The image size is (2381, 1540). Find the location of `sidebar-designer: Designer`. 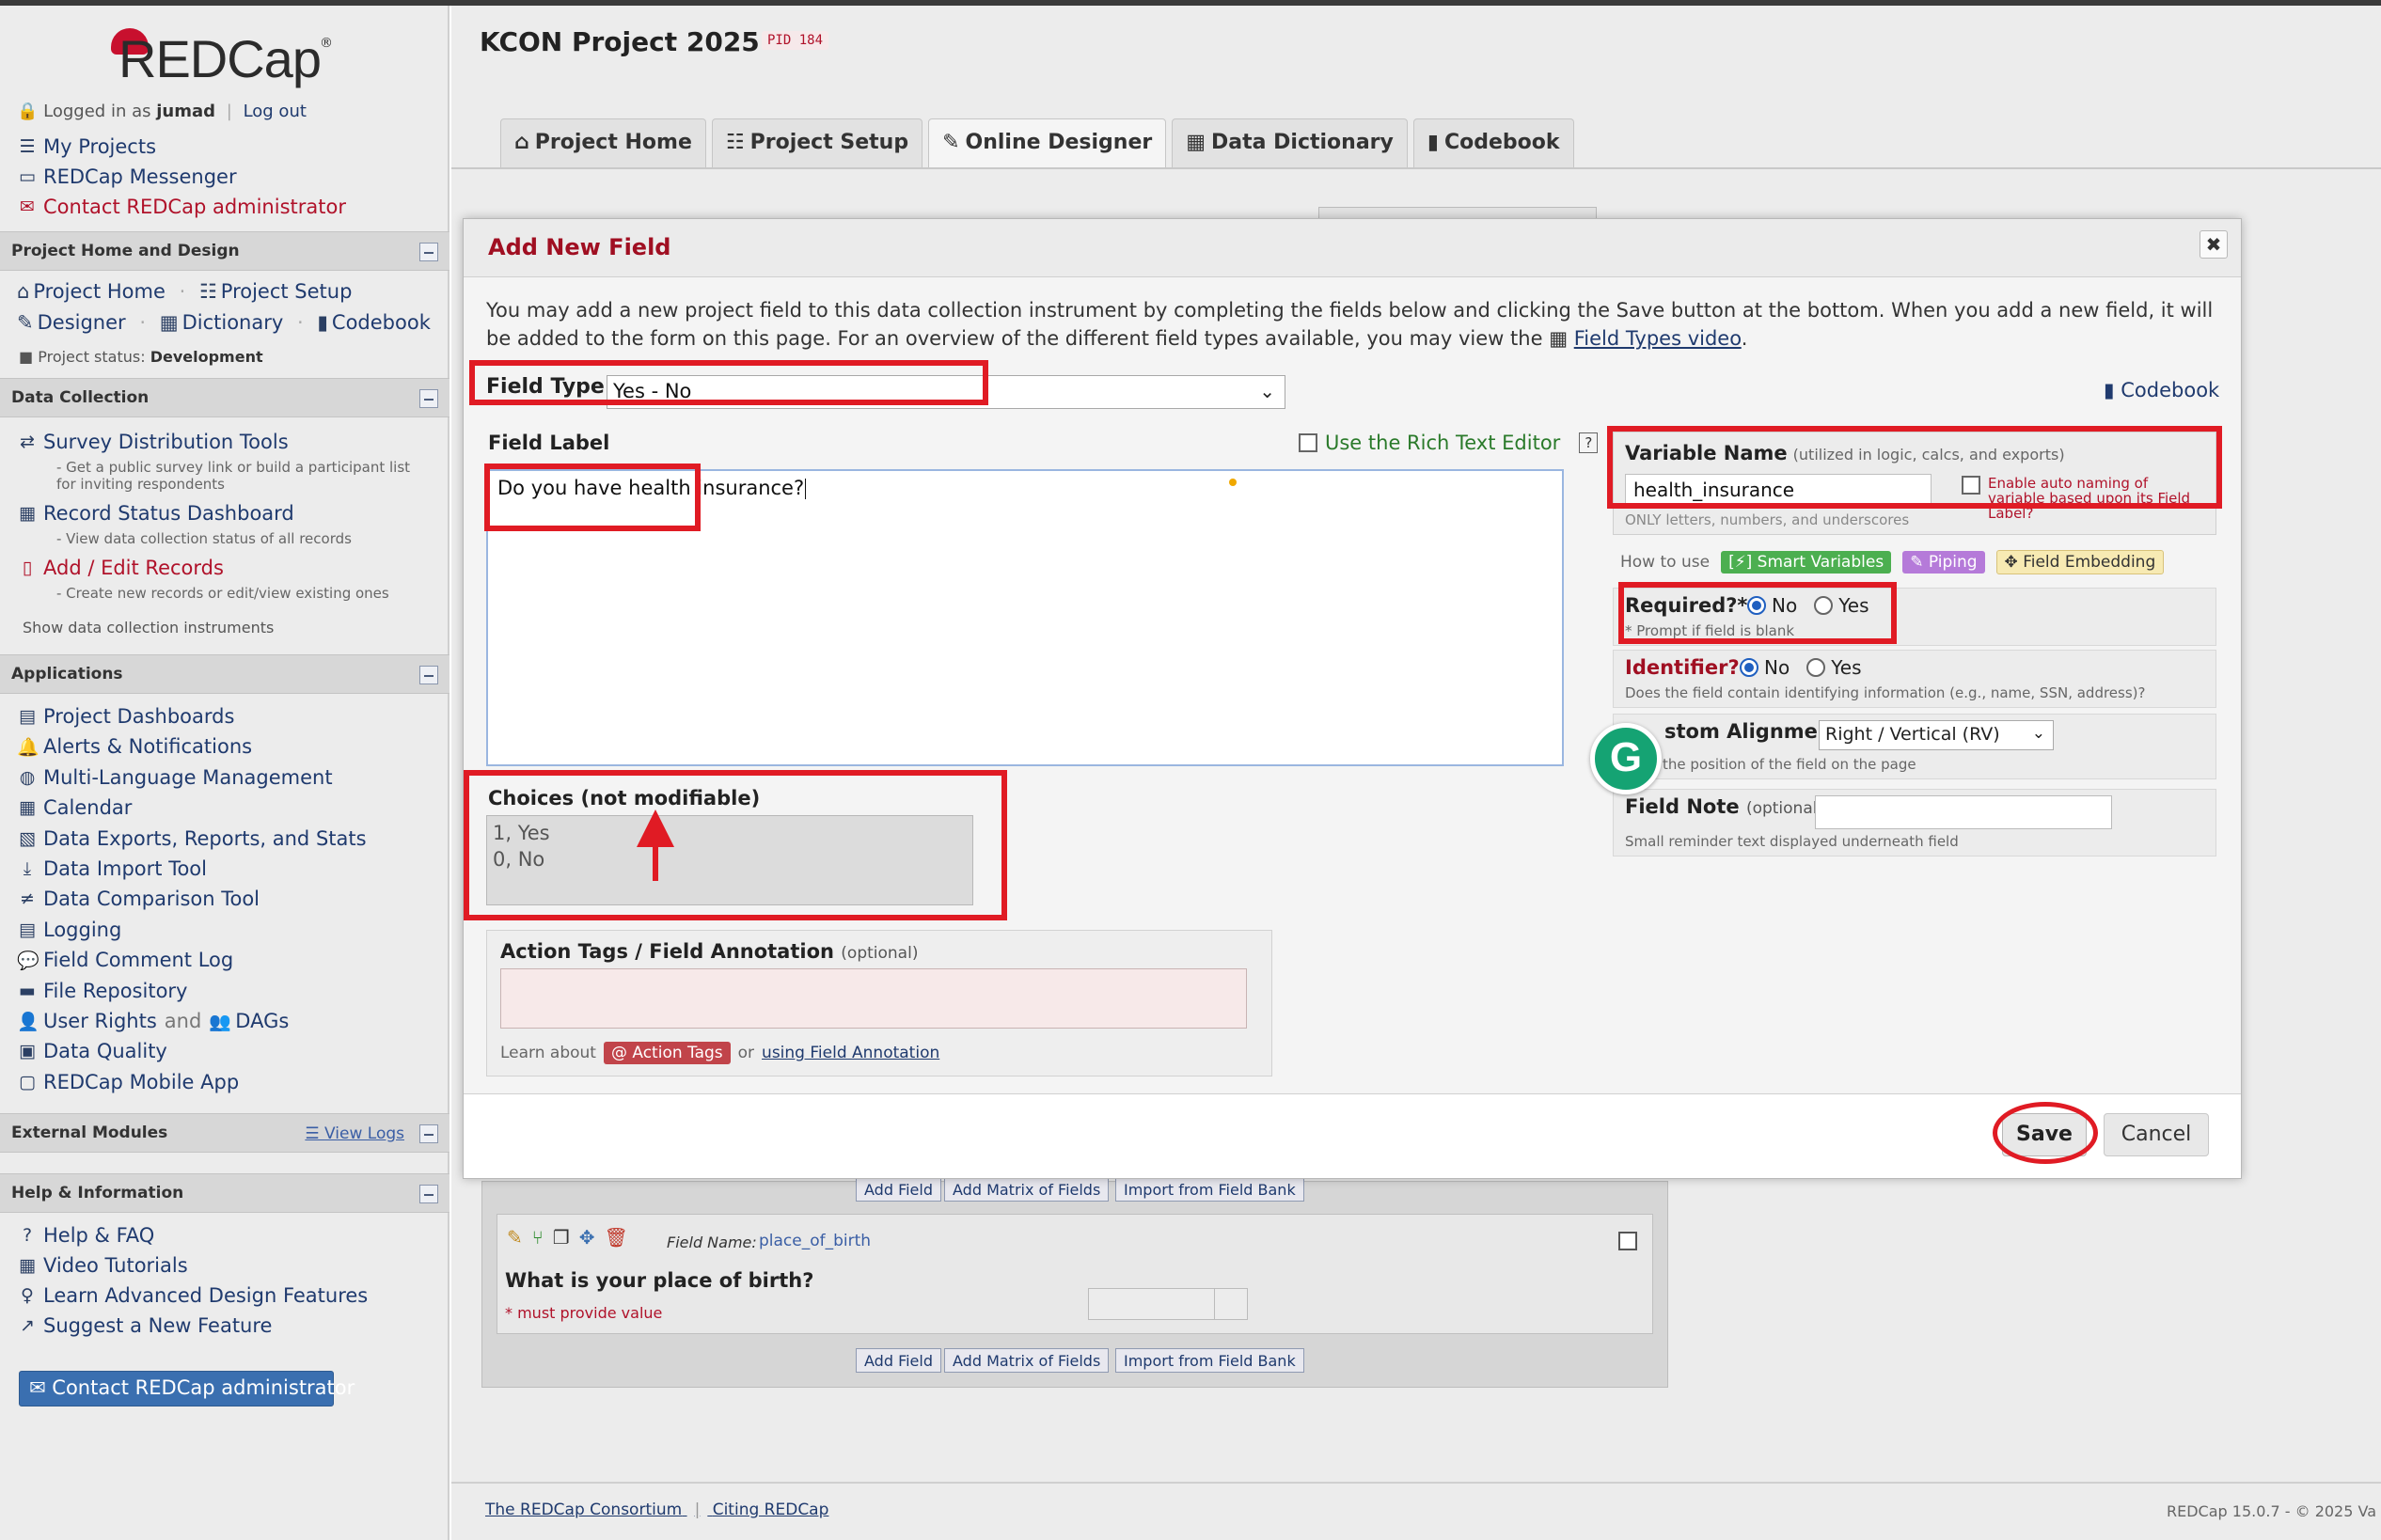

sidebar-designer: Designer is located at coordinates (82, 323).